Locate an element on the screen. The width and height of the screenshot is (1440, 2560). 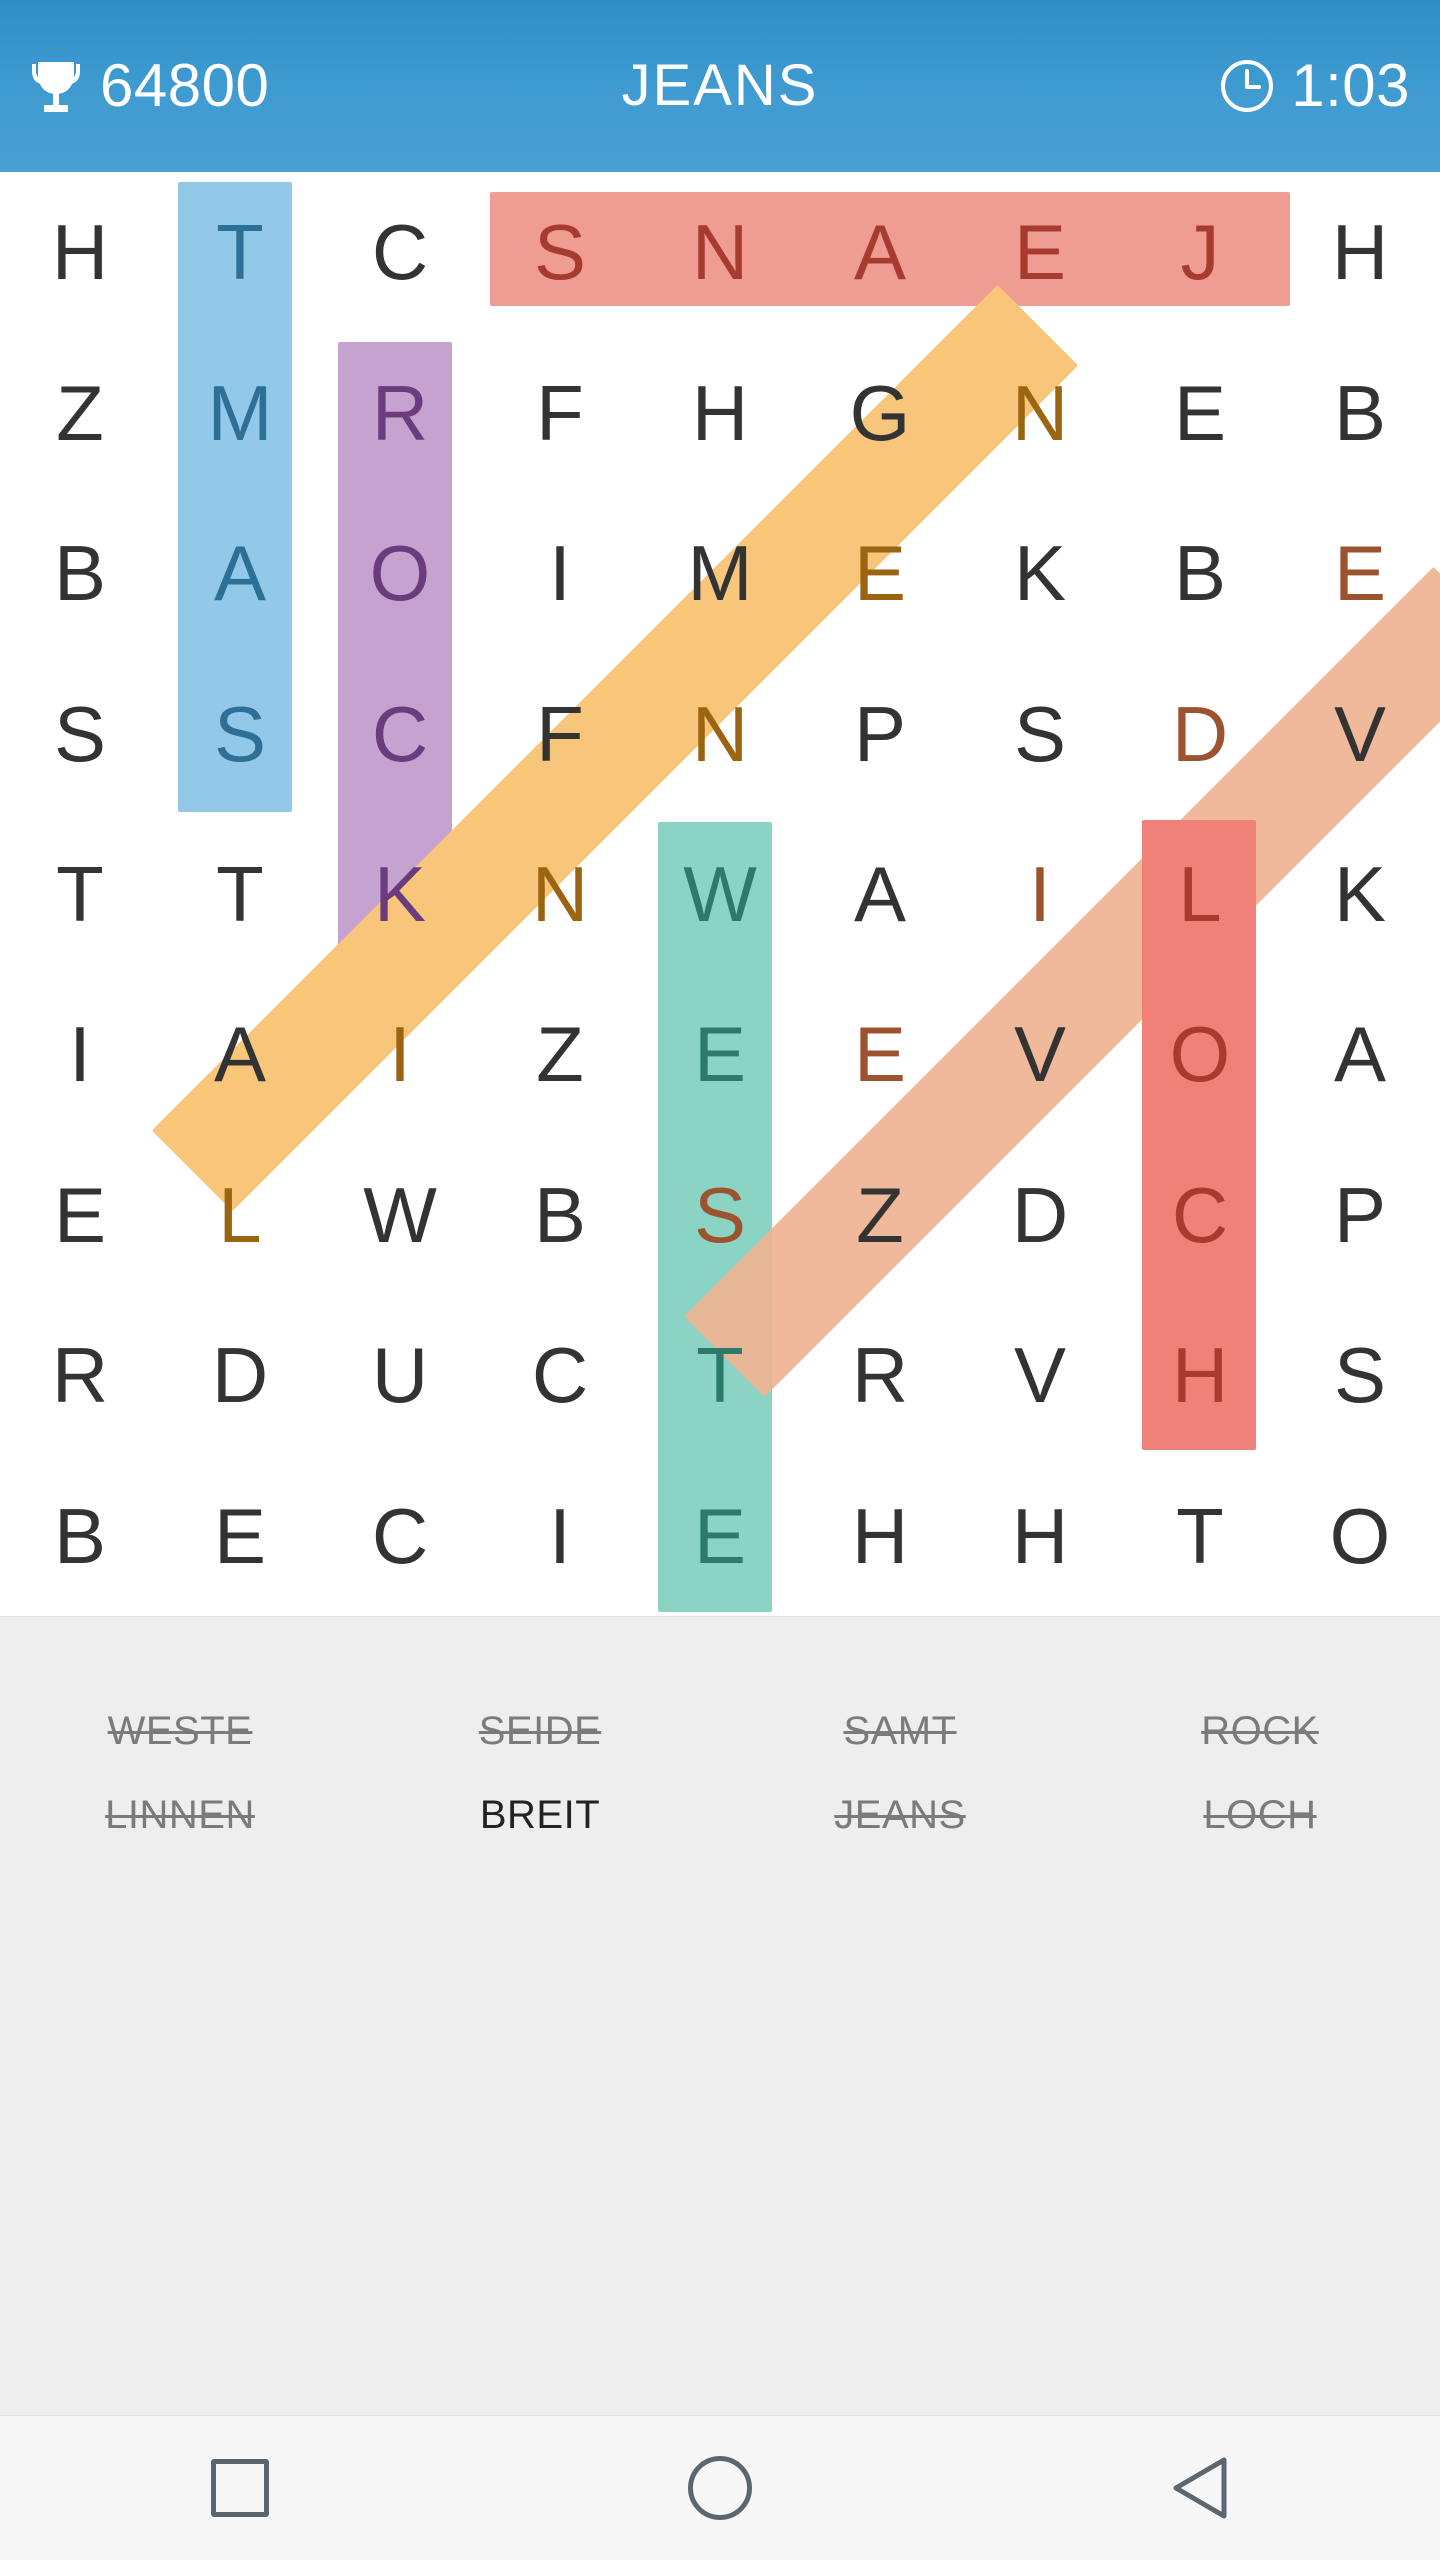
grid-cell: J is located at coordinates (1200, 252).